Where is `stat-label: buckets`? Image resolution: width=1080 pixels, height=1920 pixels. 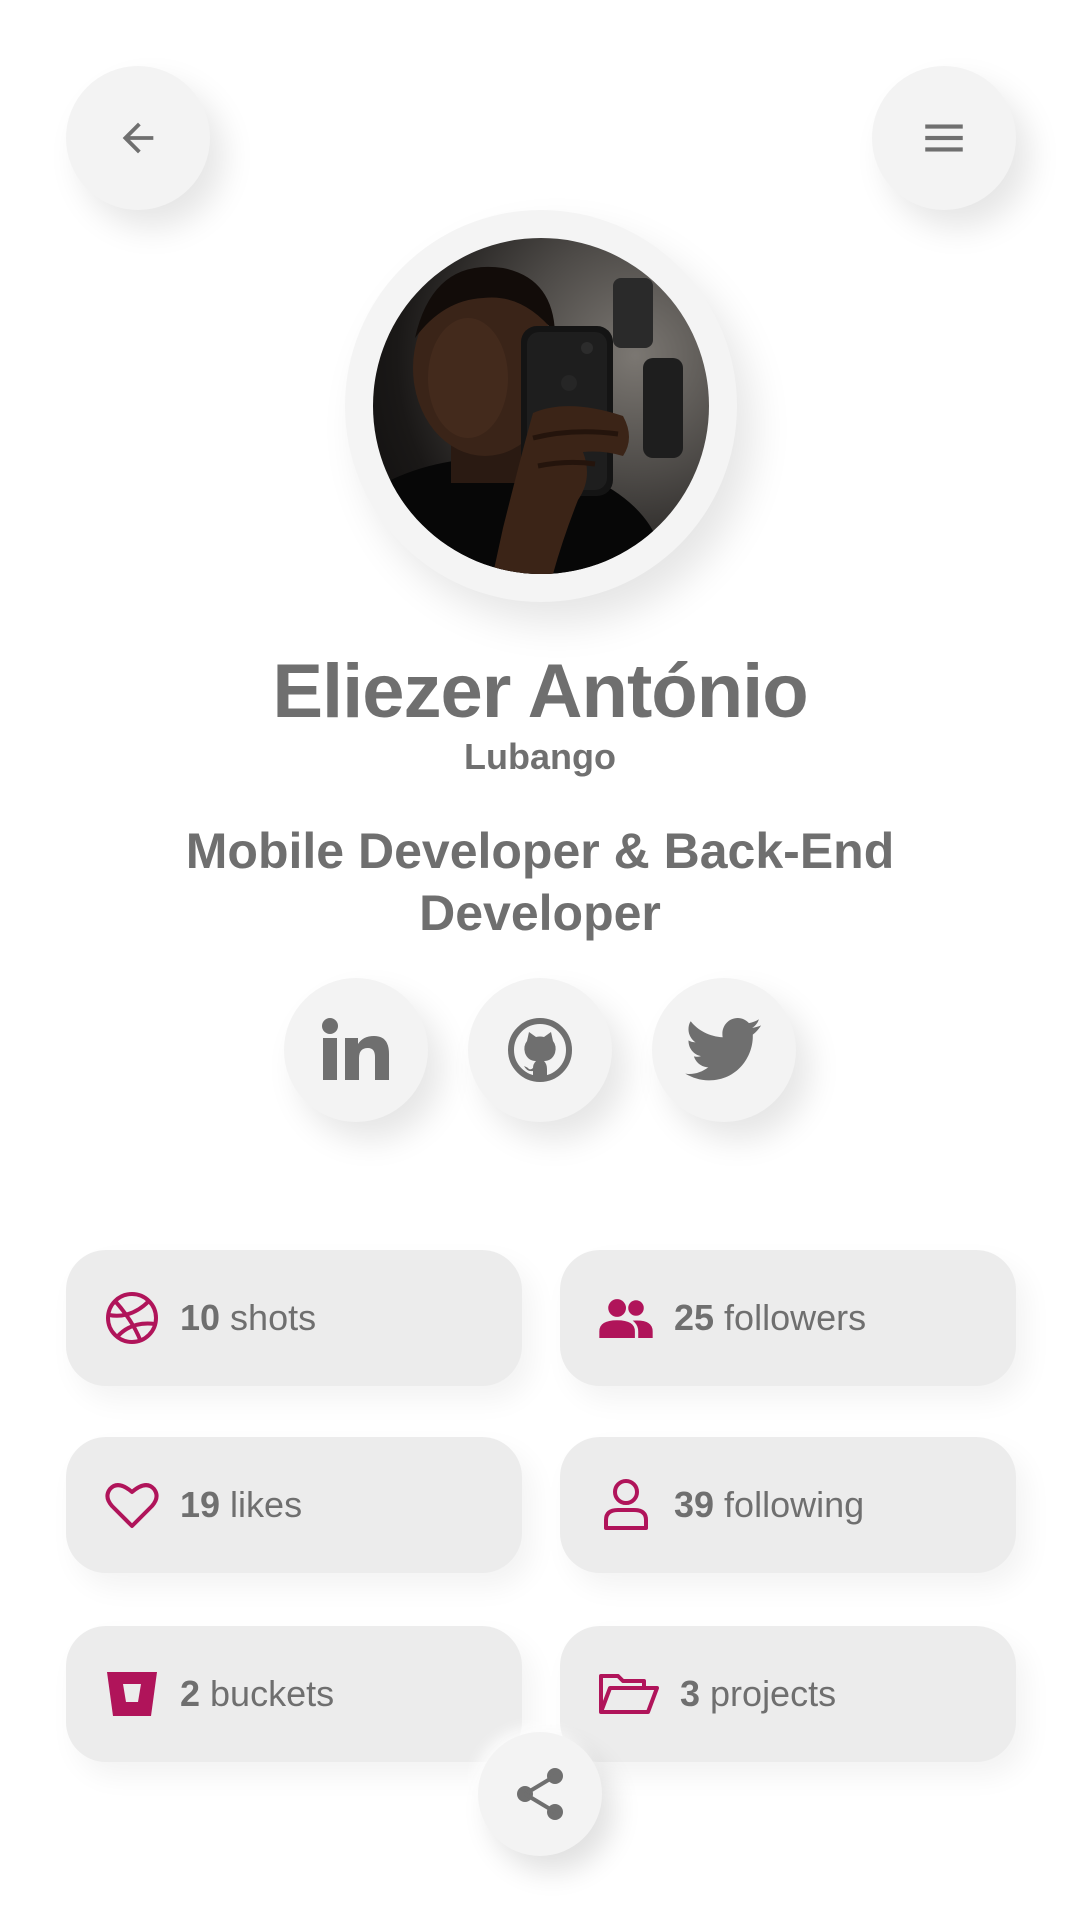 stat-label: buckets is located at coordinates (272, 1693).